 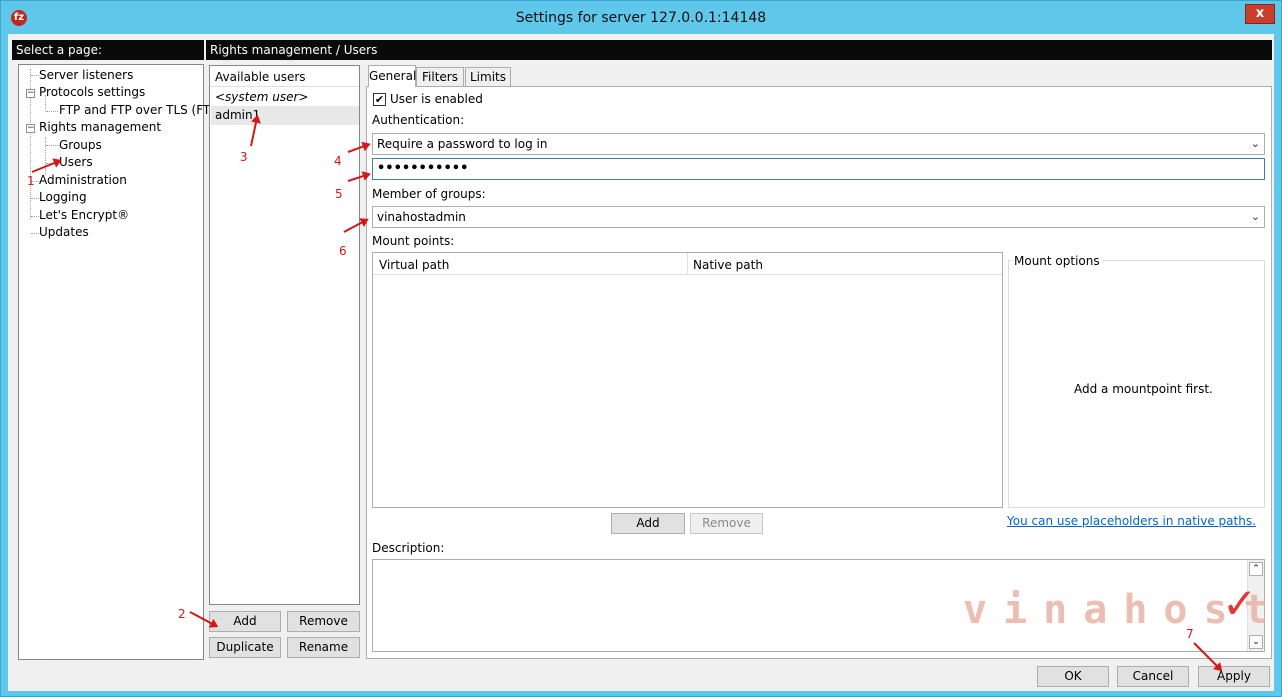 What do you see at coordinates (462, 144) in the screenshot?
I see `authentication-value: Require a password to log in` at bounding box center [462, 144].